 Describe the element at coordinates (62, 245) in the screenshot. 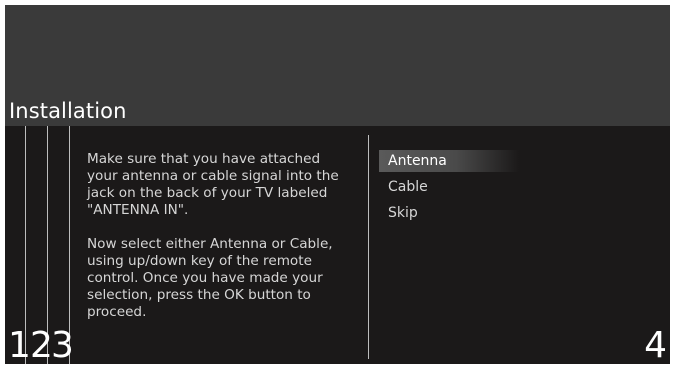

I see `step-column-3: 3` at that location.